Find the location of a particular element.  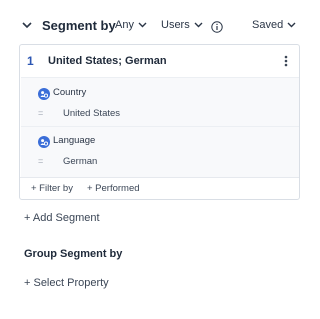

segment-by-title: Segment by is located at coordinates (79, 25).